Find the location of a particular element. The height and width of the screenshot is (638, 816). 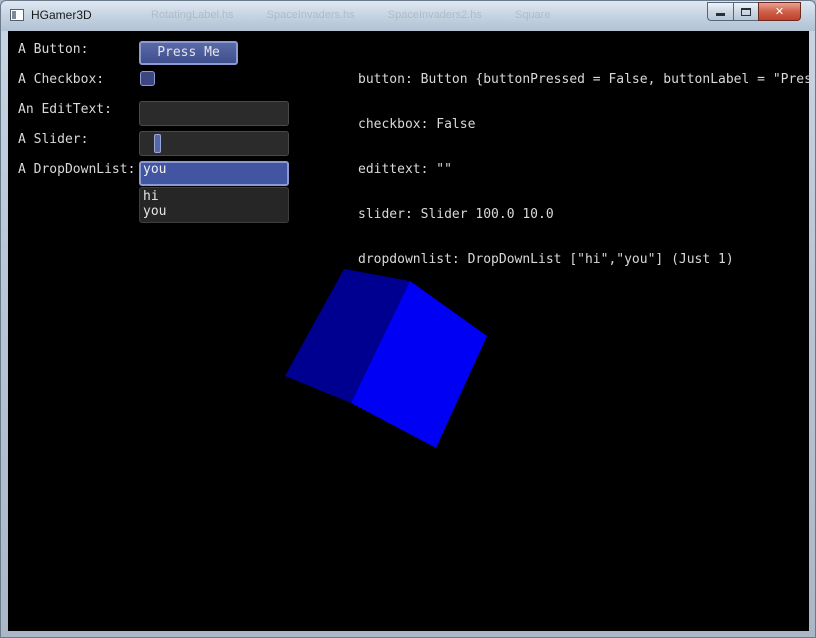

app-window-icon is located at coordinates (17, 15).